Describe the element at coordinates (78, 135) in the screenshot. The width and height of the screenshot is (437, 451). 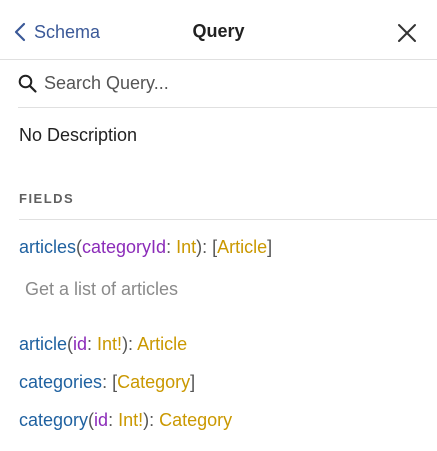
I see `type-description: No Description` at that location.